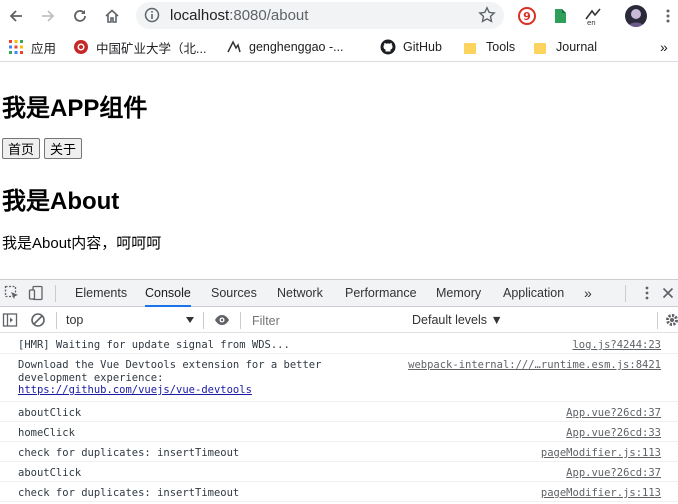  What do you see at coordinates (222, 320) in the screenshot?
I see `eye-icon` at bounding box center [222, 320].